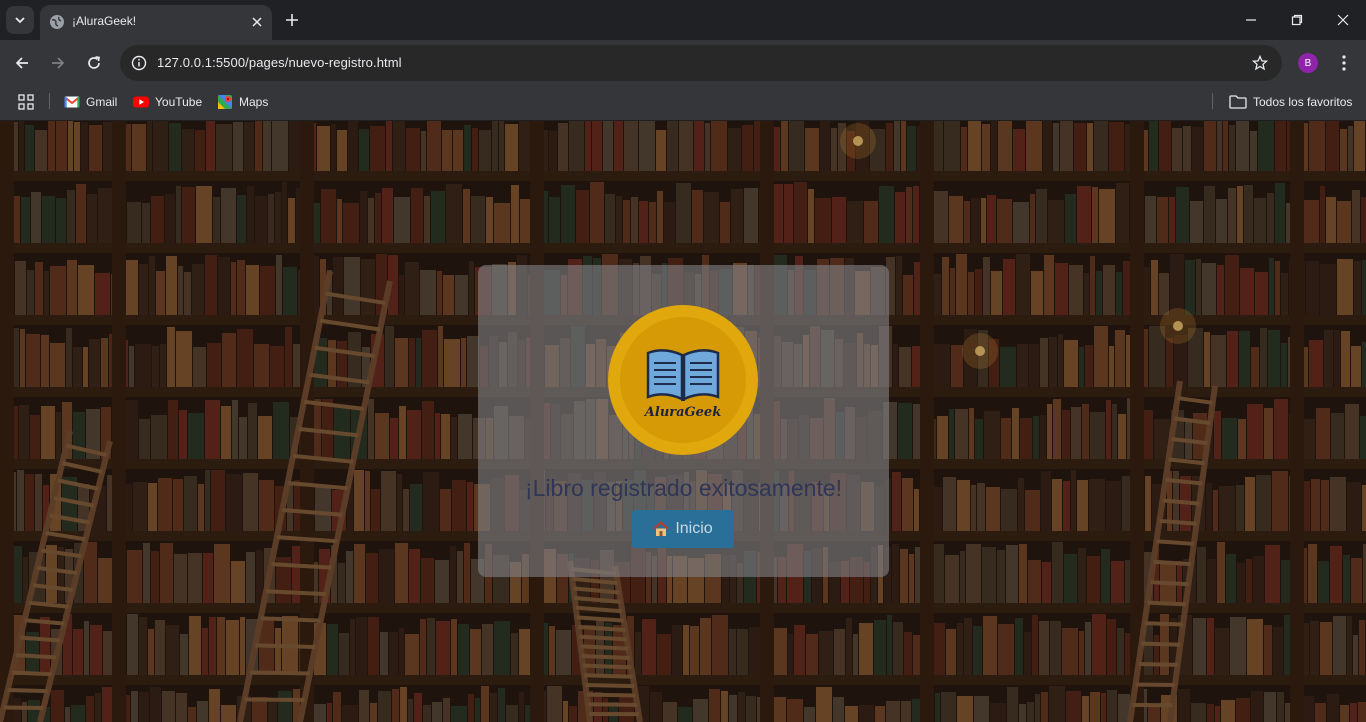  I want to click on restore-icon, so click(1297, 20).